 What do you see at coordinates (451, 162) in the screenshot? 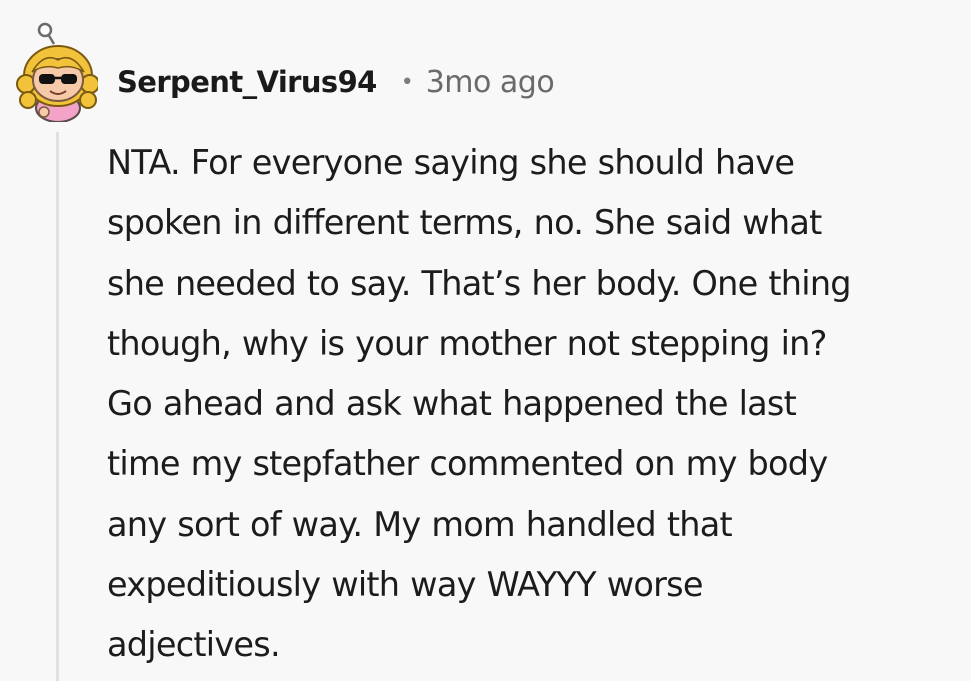
I see `comment-body-line: NTA. For everyone saying she should have` at bounding box center [451, 162].